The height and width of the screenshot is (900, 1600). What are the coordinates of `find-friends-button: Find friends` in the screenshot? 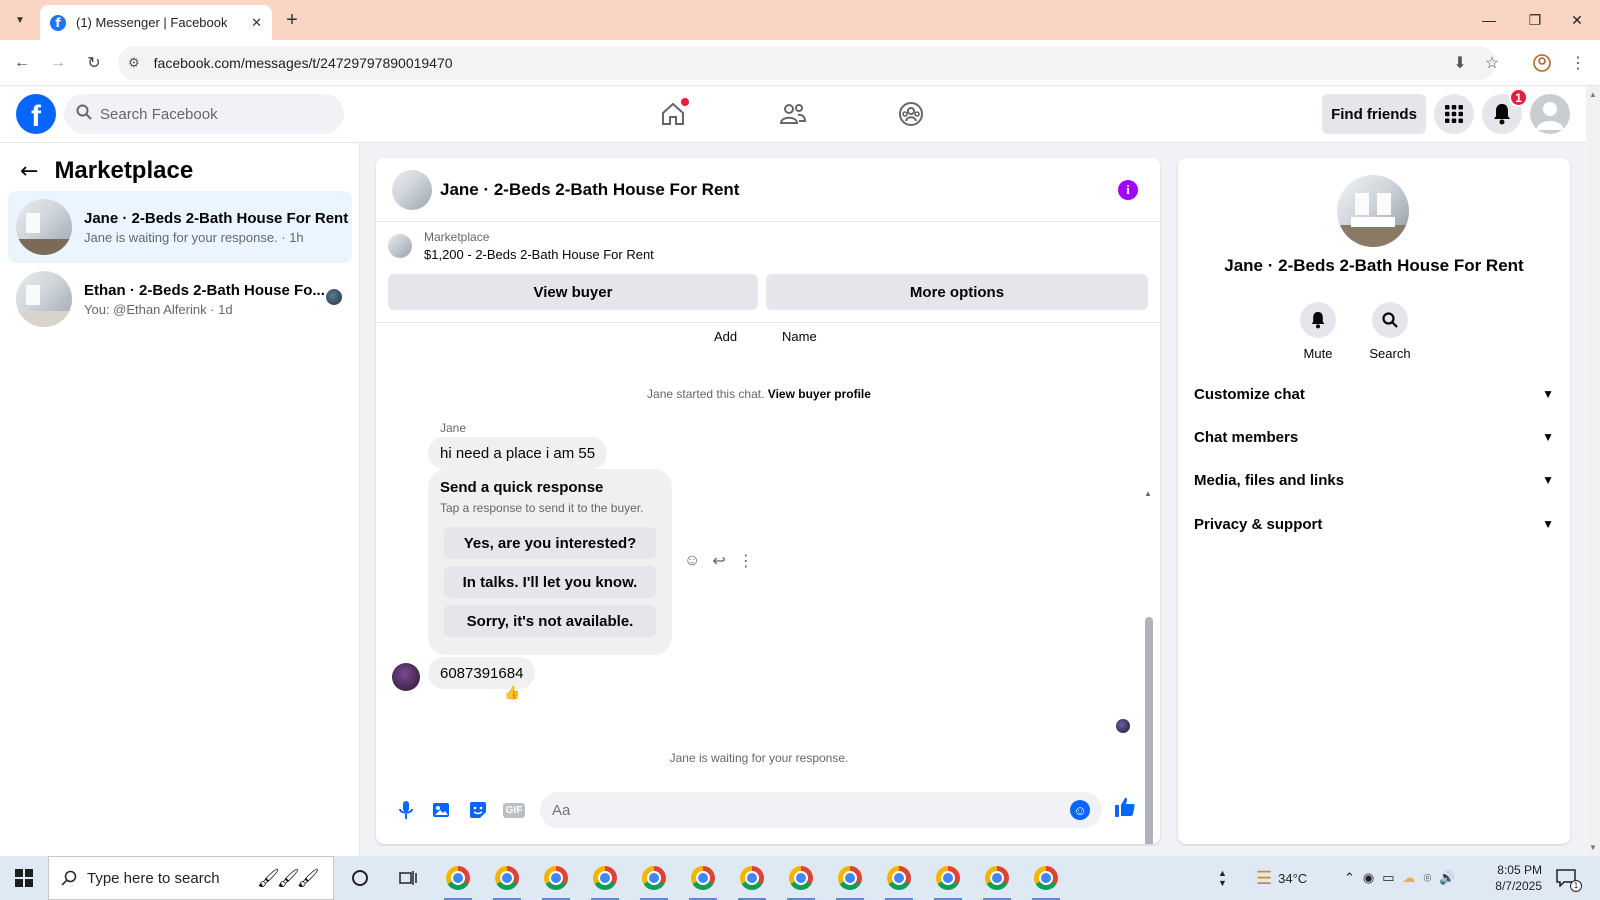 It's located at (1374, 114).